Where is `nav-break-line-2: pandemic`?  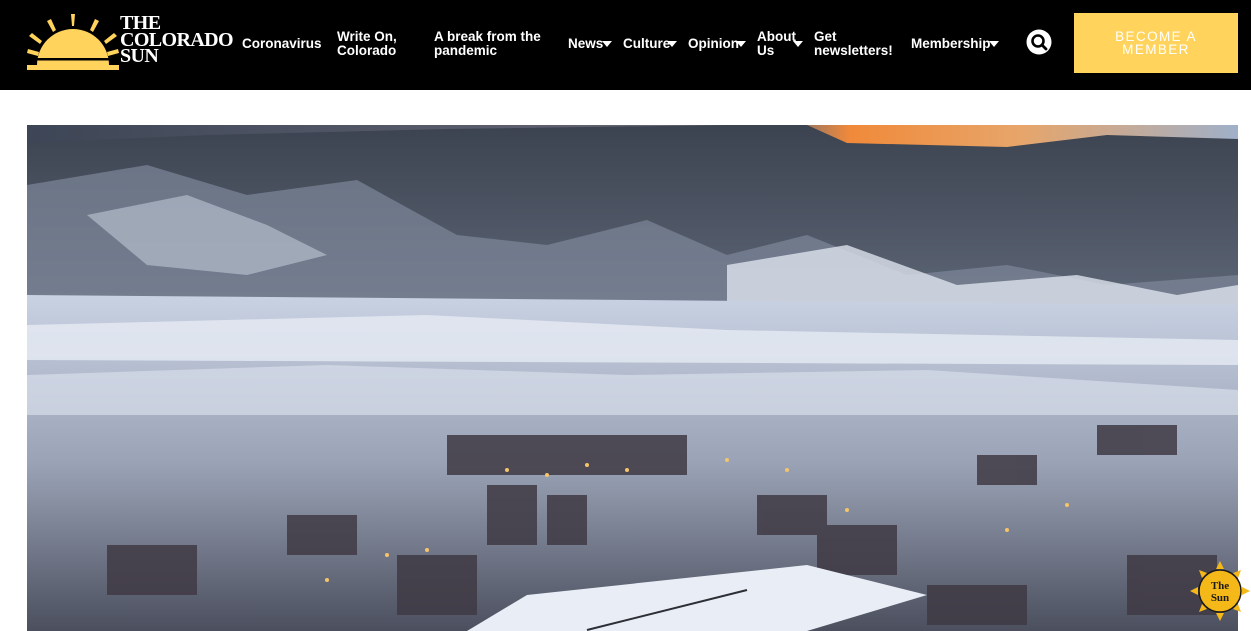 nav-break-line-2: pandemic is located at coordinates (466, 50).